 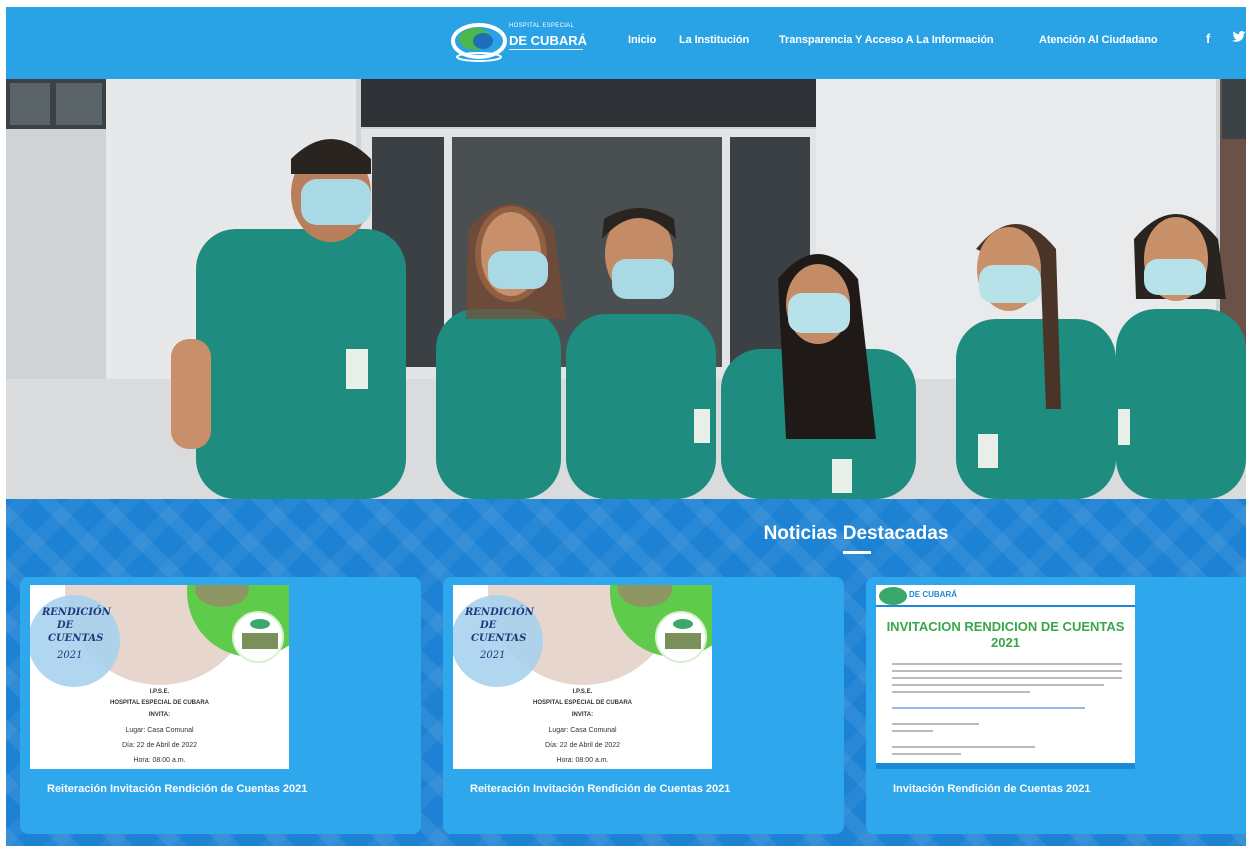 I want to click on invitation-header: DE CUBARÁ, so click(x=1005, y=596).